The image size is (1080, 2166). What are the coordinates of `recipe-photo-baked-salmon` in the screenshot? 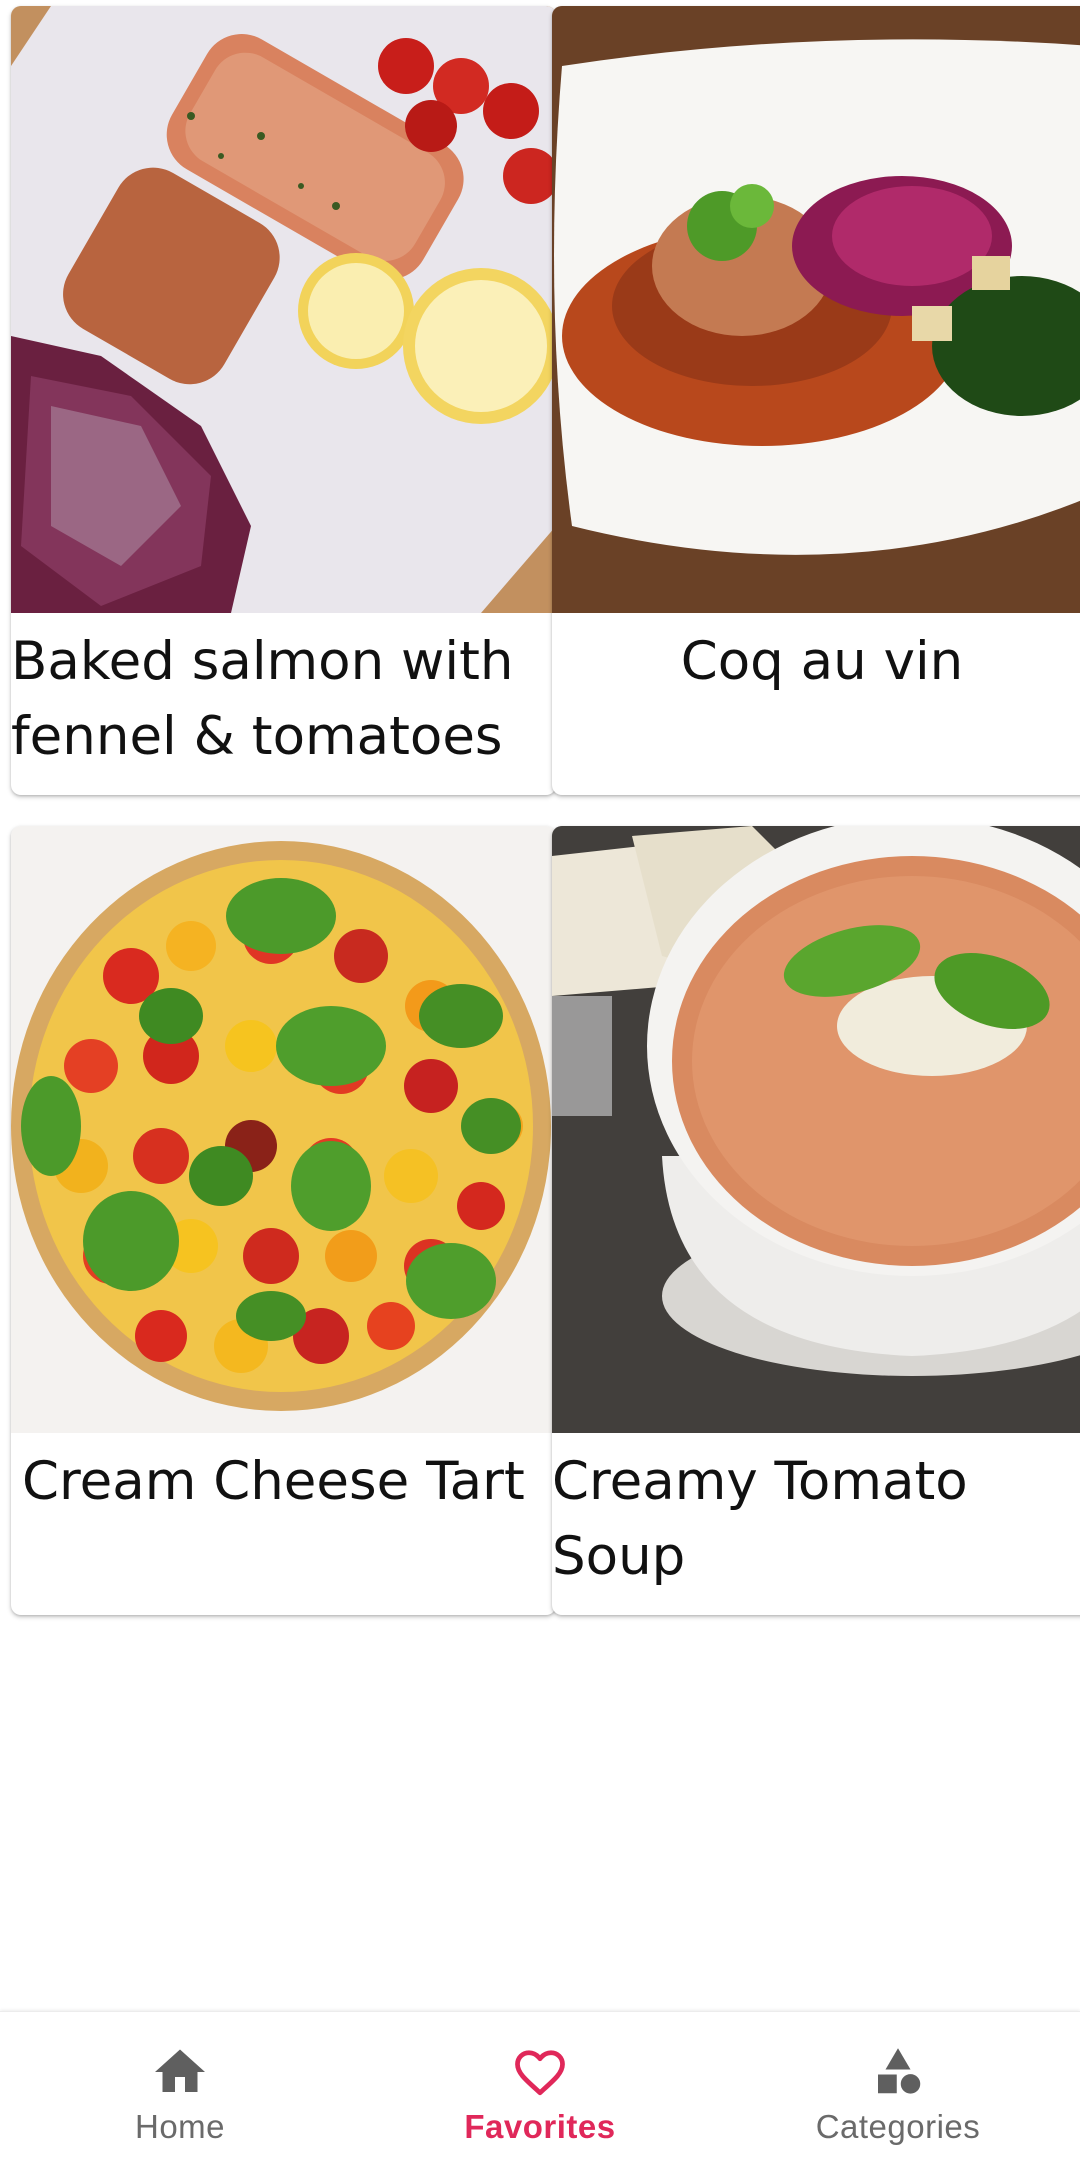 It's located at (283, 309).